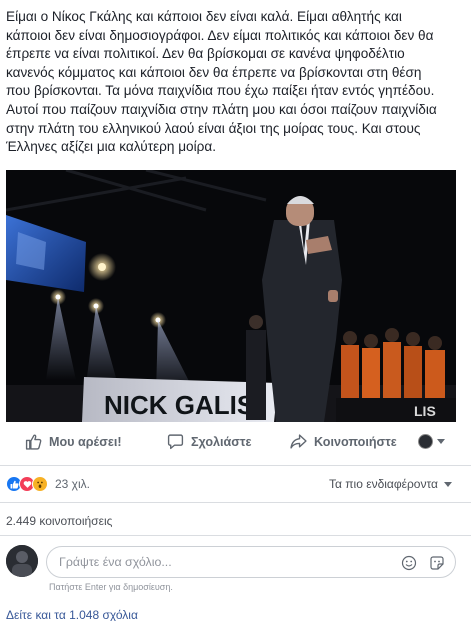  What do you see at coordinates (355, 441) in the screenshot?
I see `share-label: Κοινοποιήστε` at bounding box center [355, 441].